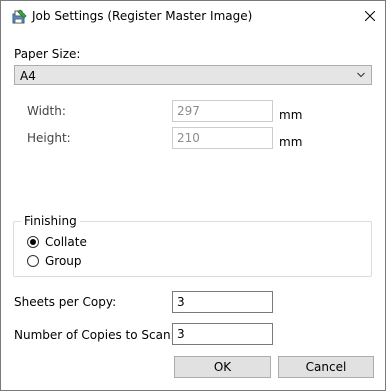 The width and height of the screenshot is (386, 391). I want to click on paper-size-label: Paper Size:, so click(47, 54).